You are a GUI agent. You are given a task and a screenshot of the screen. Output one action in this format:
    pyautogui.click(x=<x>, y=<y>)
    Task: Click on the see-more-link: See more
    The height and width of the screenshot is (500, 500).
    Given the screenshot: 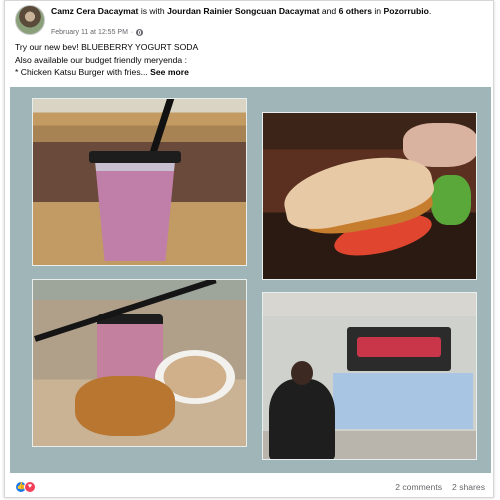 What is the action you would take?
    pyautogui.click(x=169, y=72)
    